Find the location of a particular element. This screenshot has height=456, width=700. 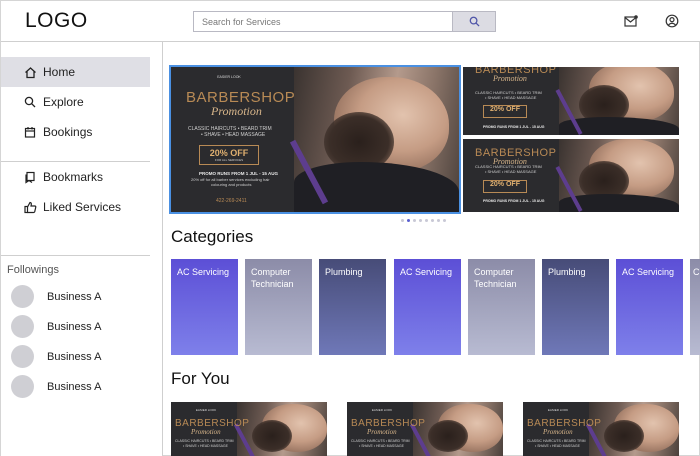

search-button is located at coordinates (473, 21).